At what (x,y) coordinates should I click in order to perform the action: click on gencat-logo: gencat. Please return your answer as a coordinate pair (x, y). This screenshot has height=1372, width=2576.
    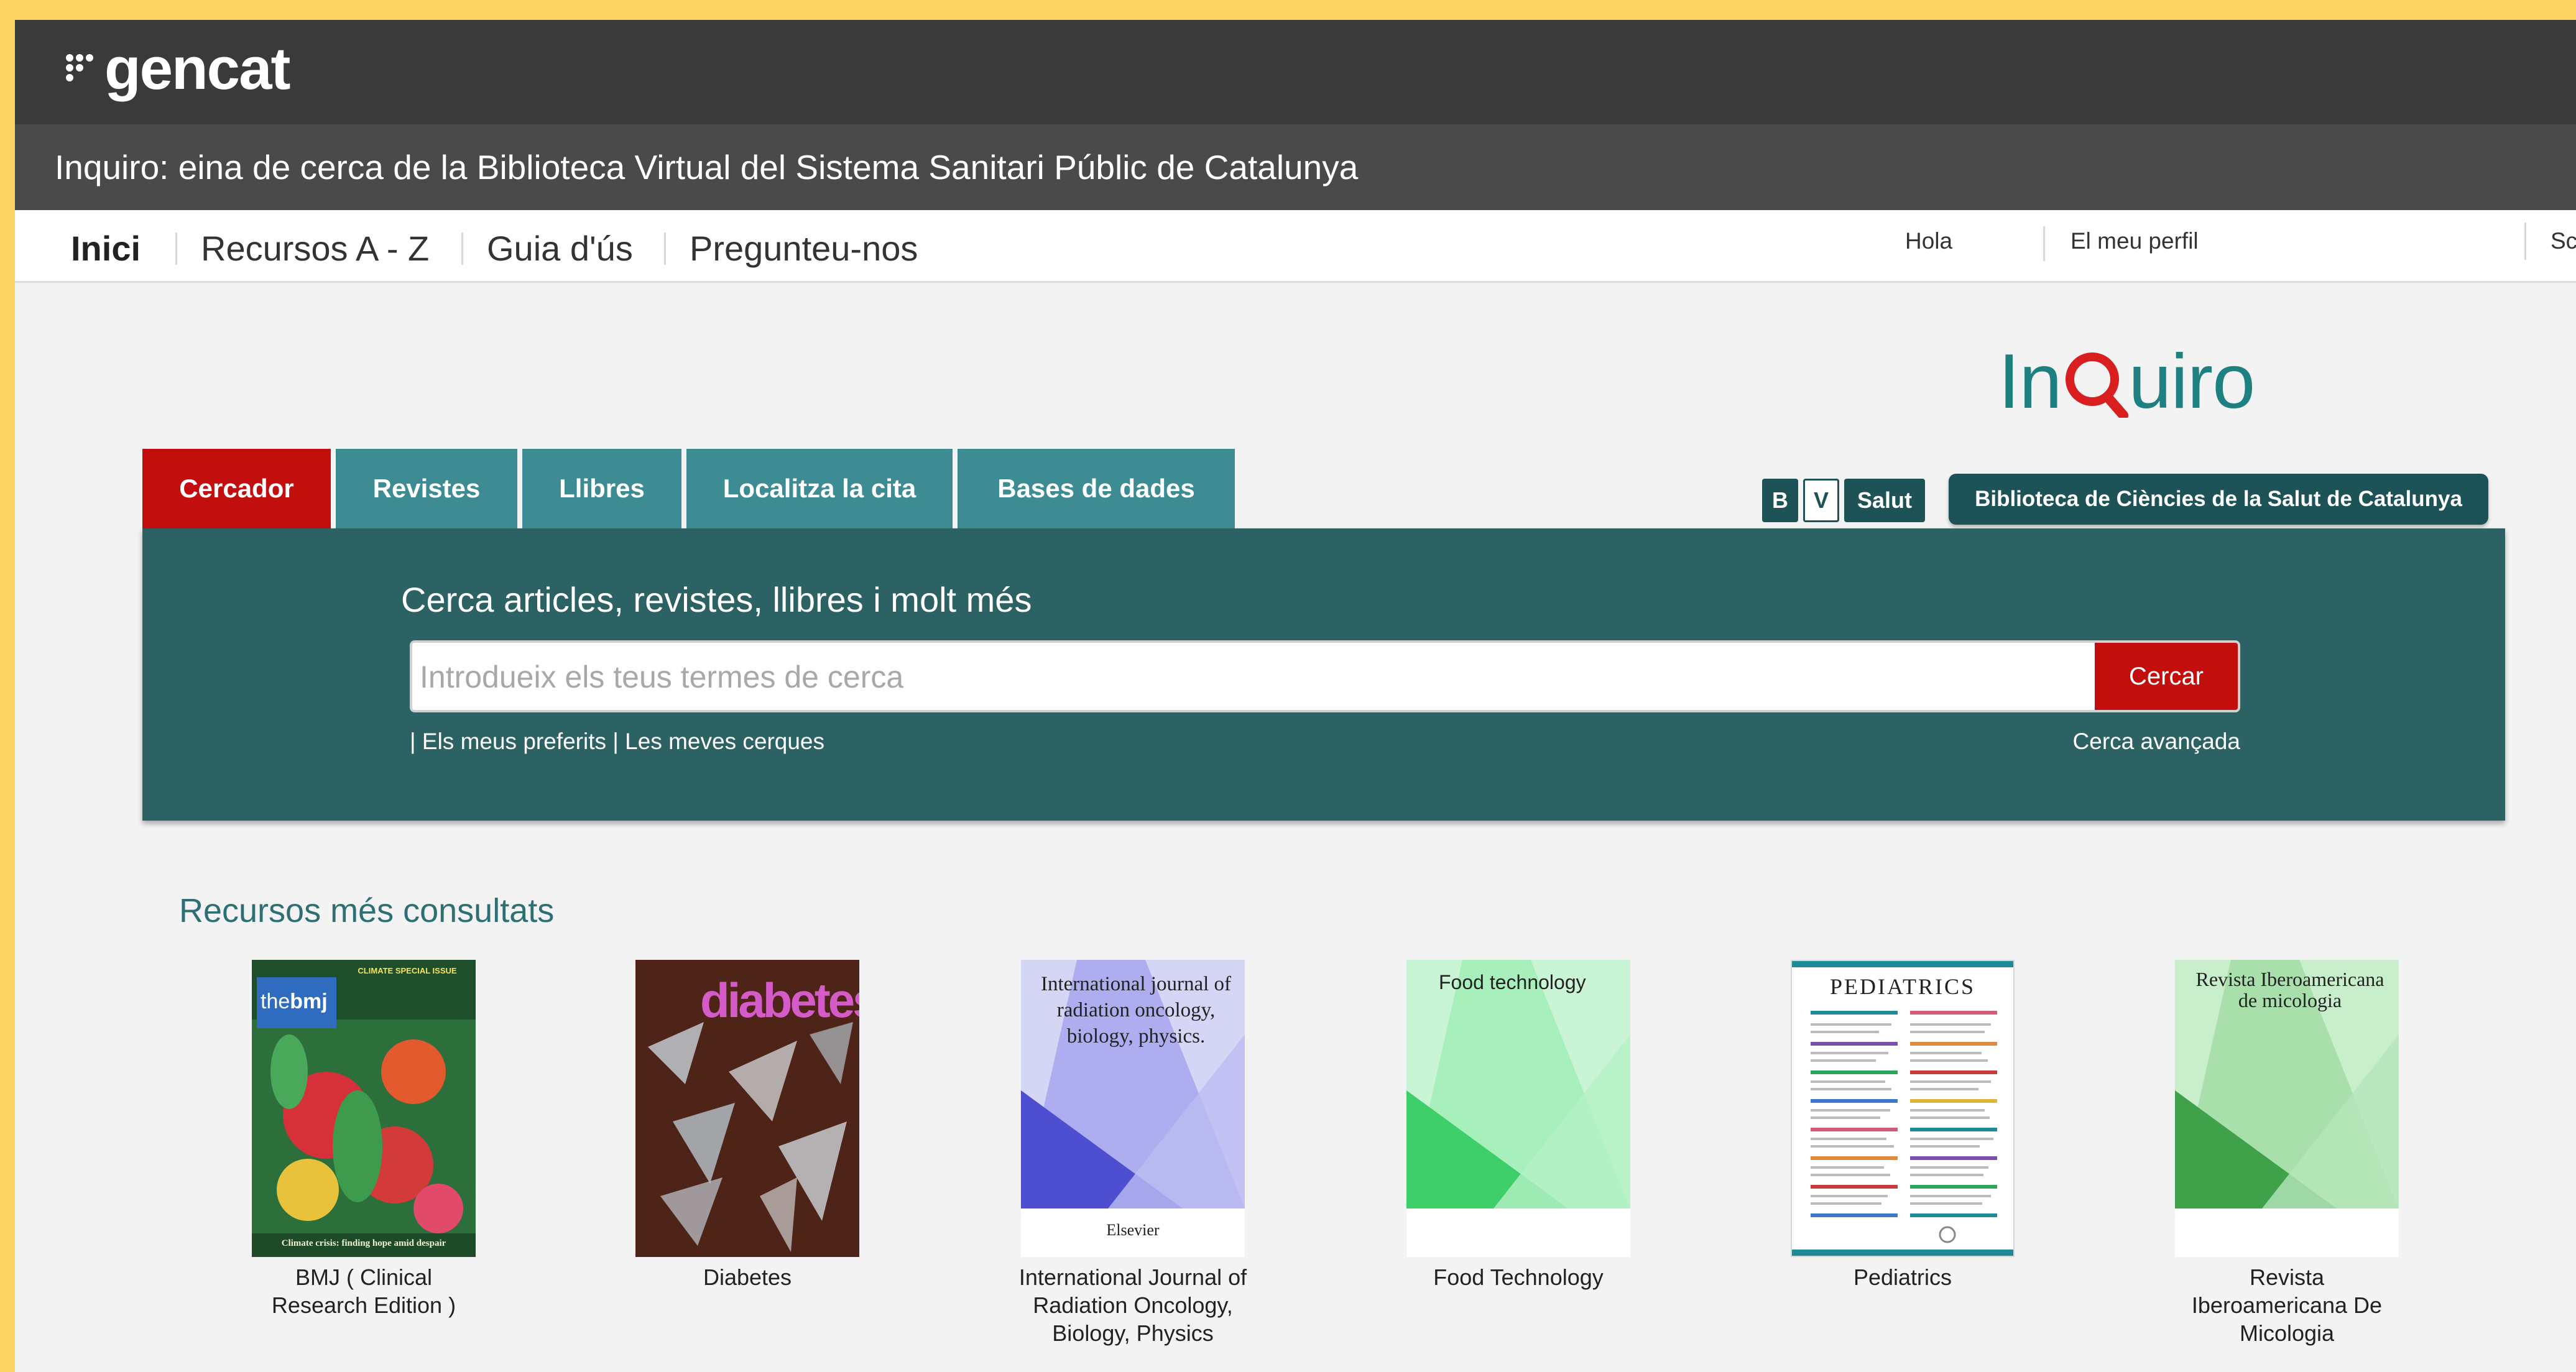
    Looking at the image, I should click on (177, 69).